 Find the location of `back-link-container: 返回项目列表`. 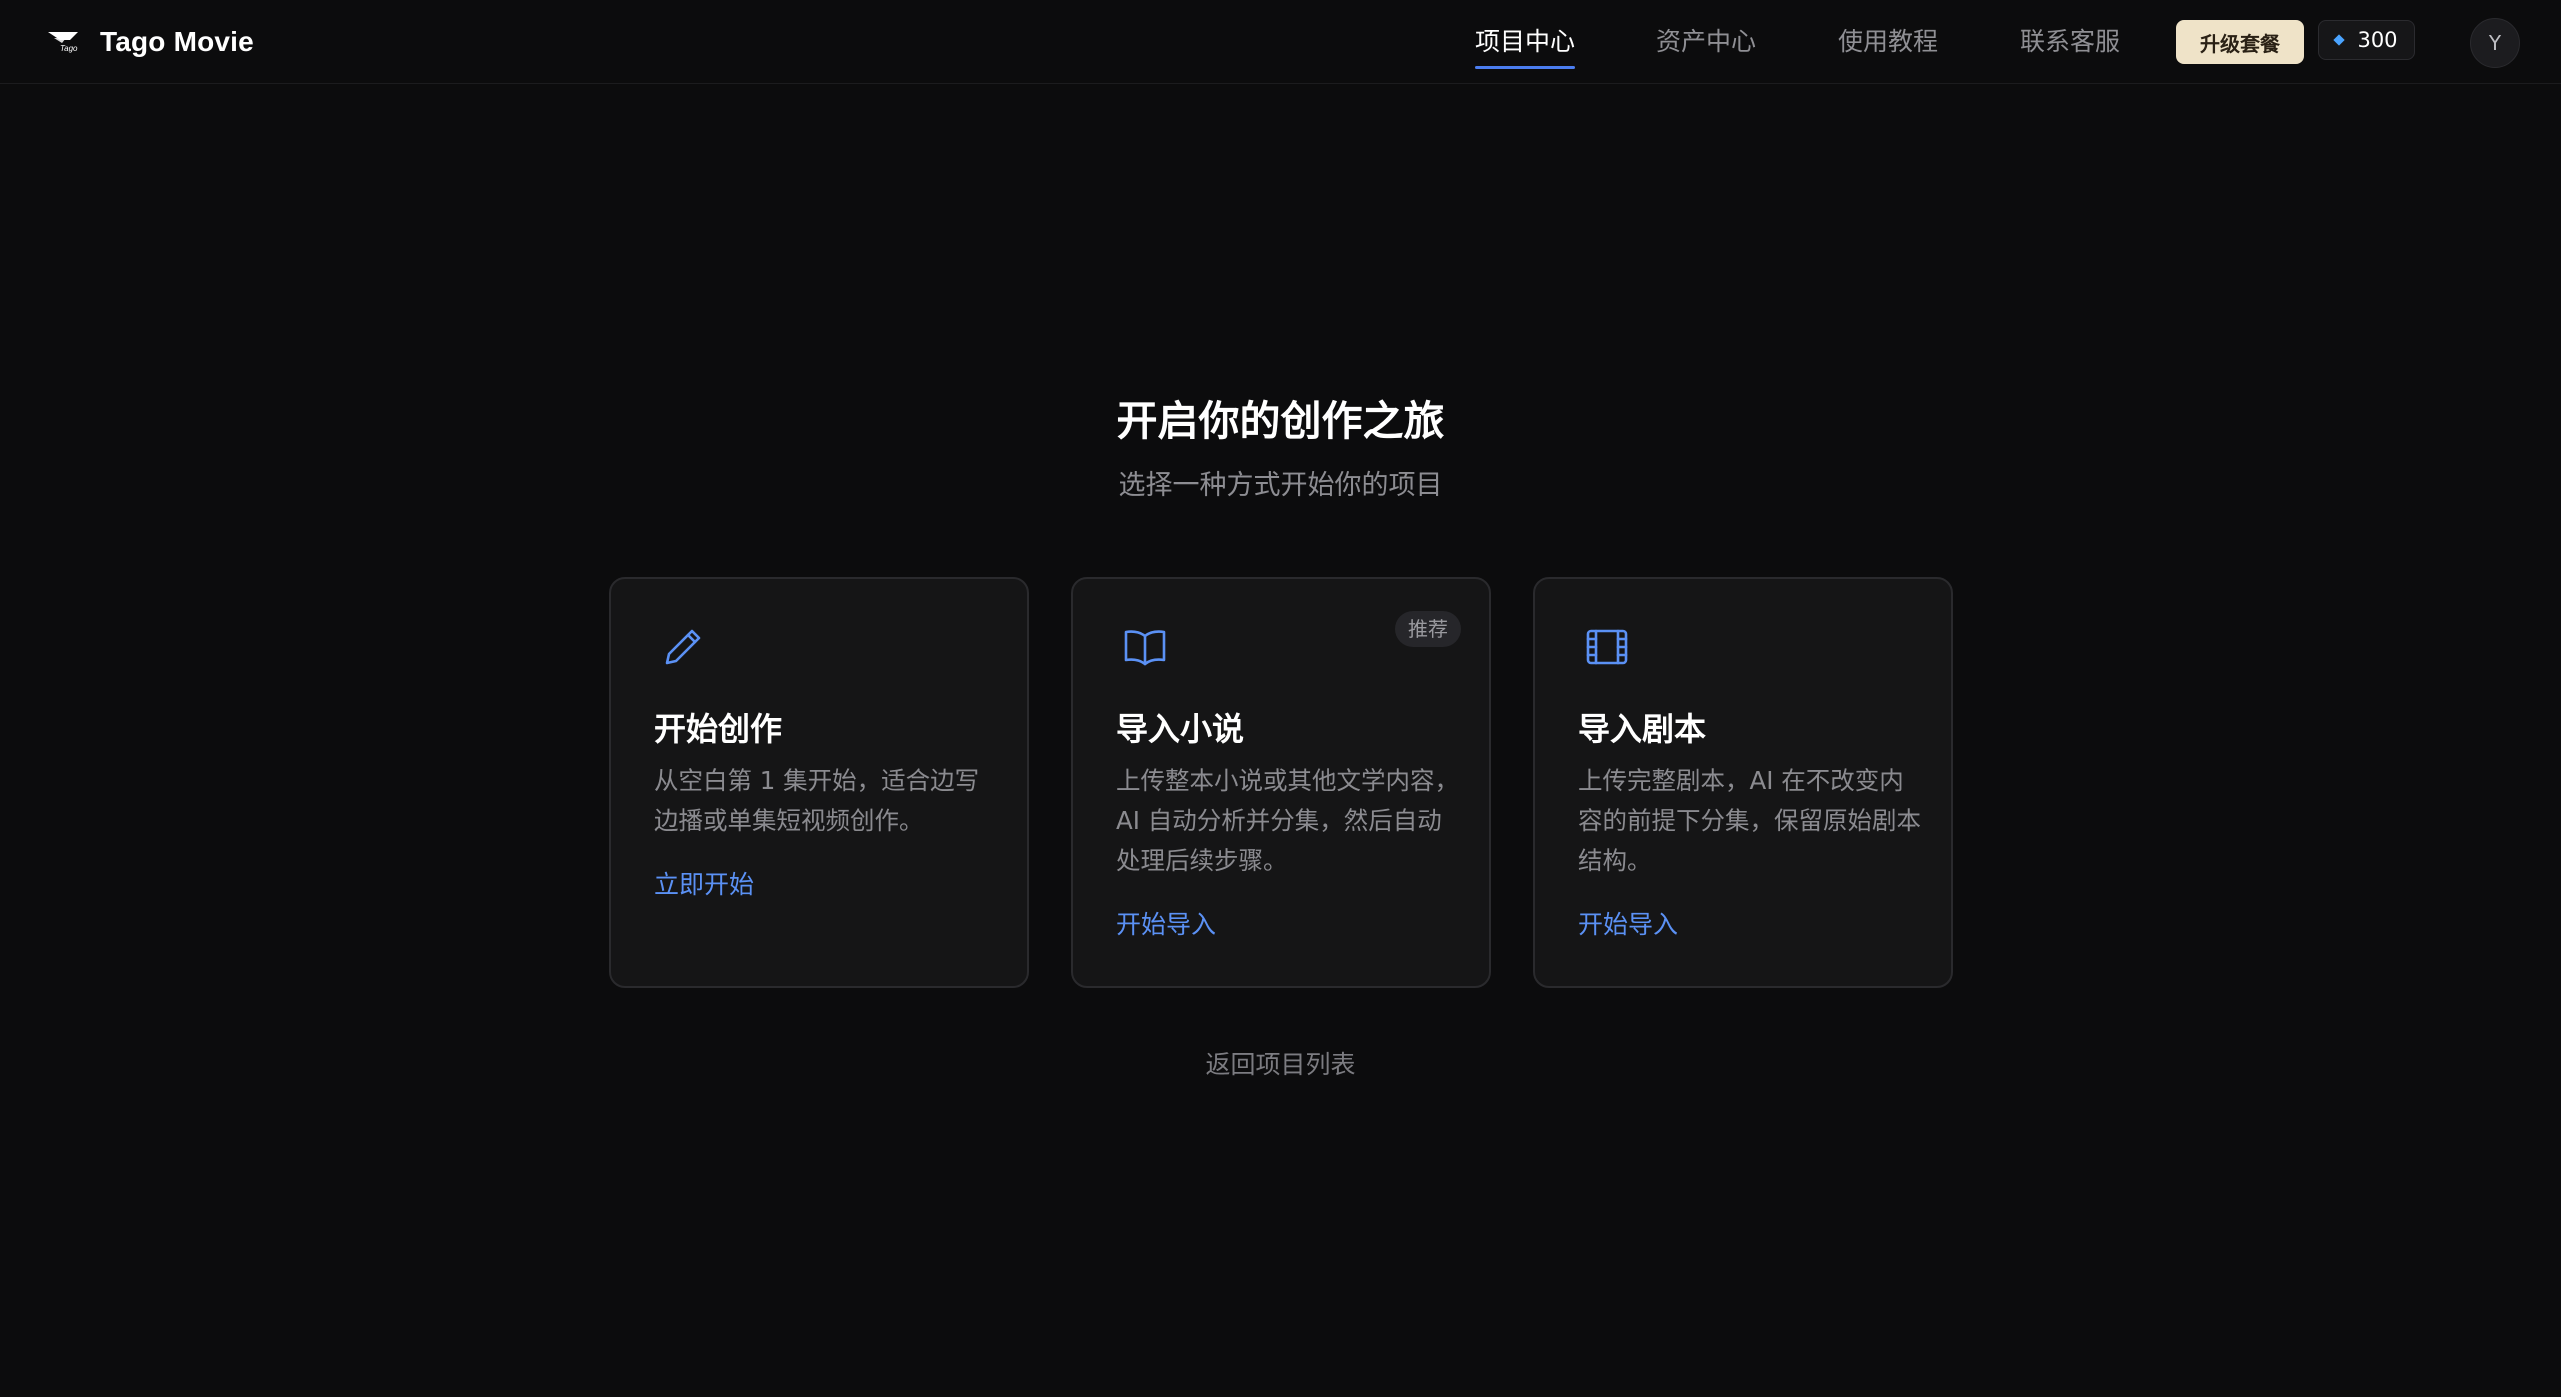

back-link-container: 返回项目列表 is located at coordinates (1280, 1065).